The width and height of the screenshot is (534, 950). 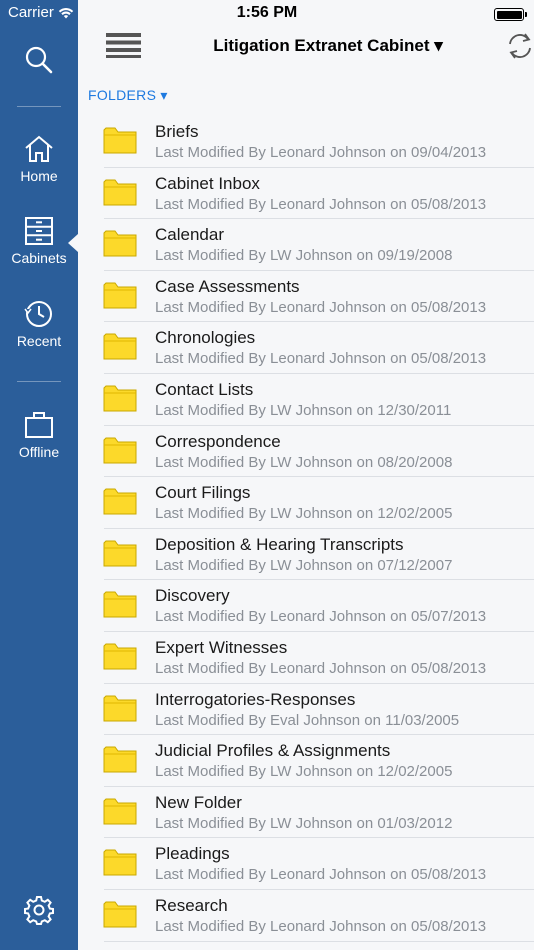 What do you see at coordinates (267, 12) in the screenshot?
I see `status-time: 1:56 PM` at bounding box center [267, 12].